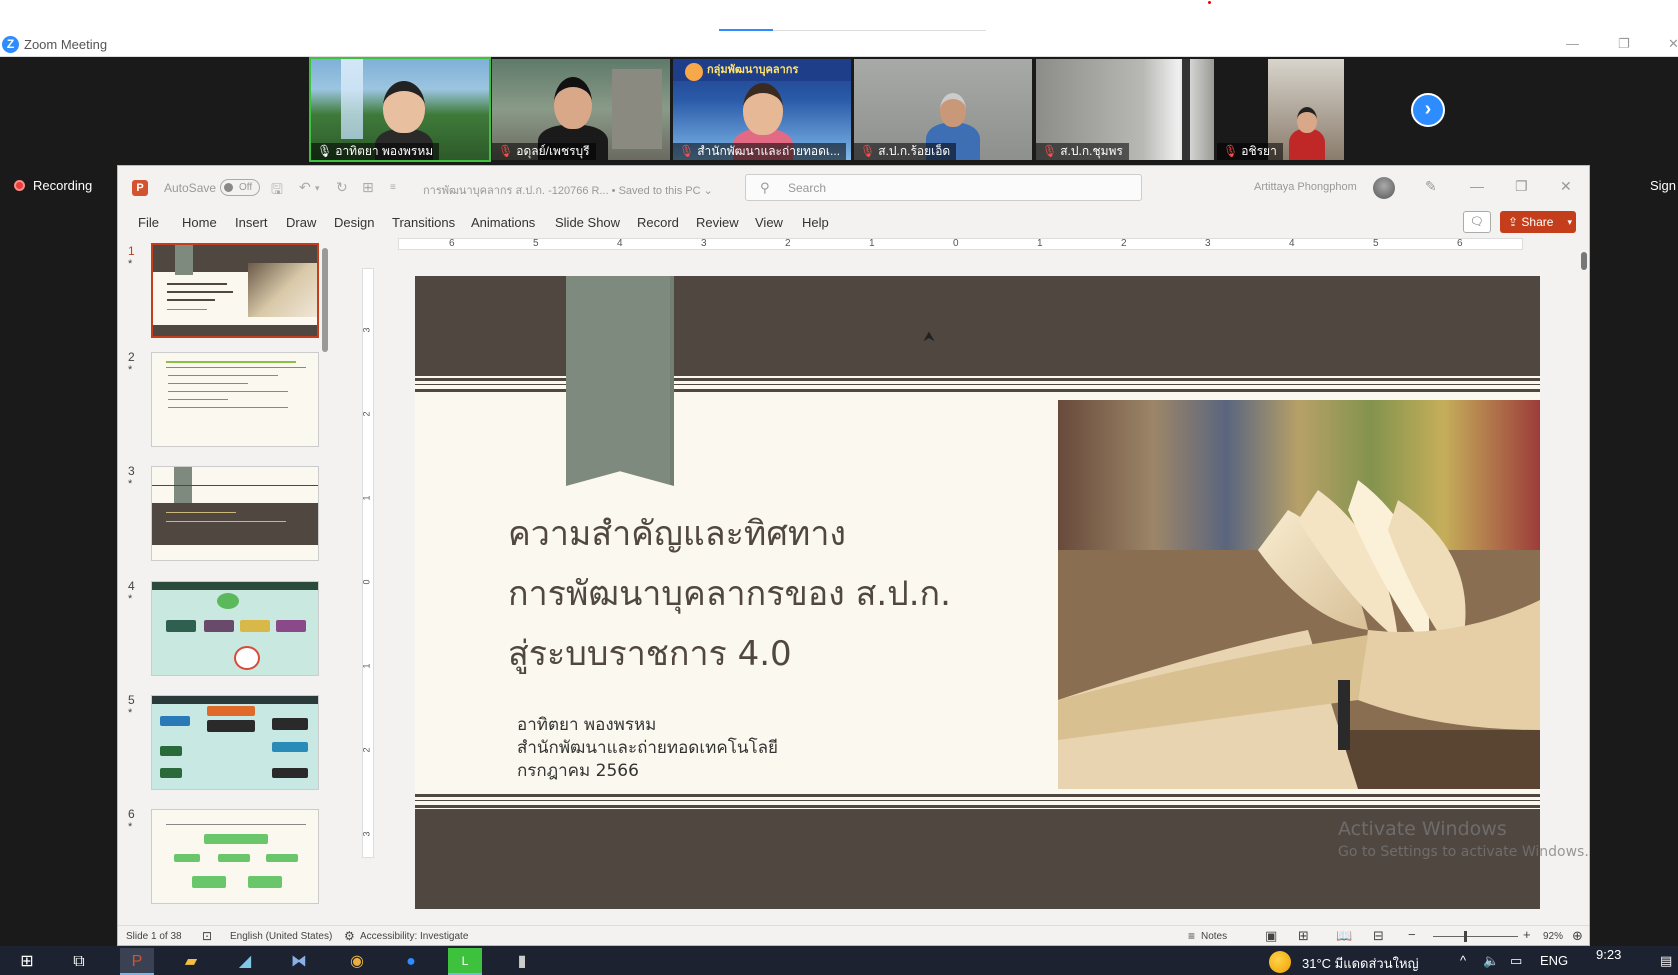  I want to click on tab-draw: Draw, so click(301, 222).